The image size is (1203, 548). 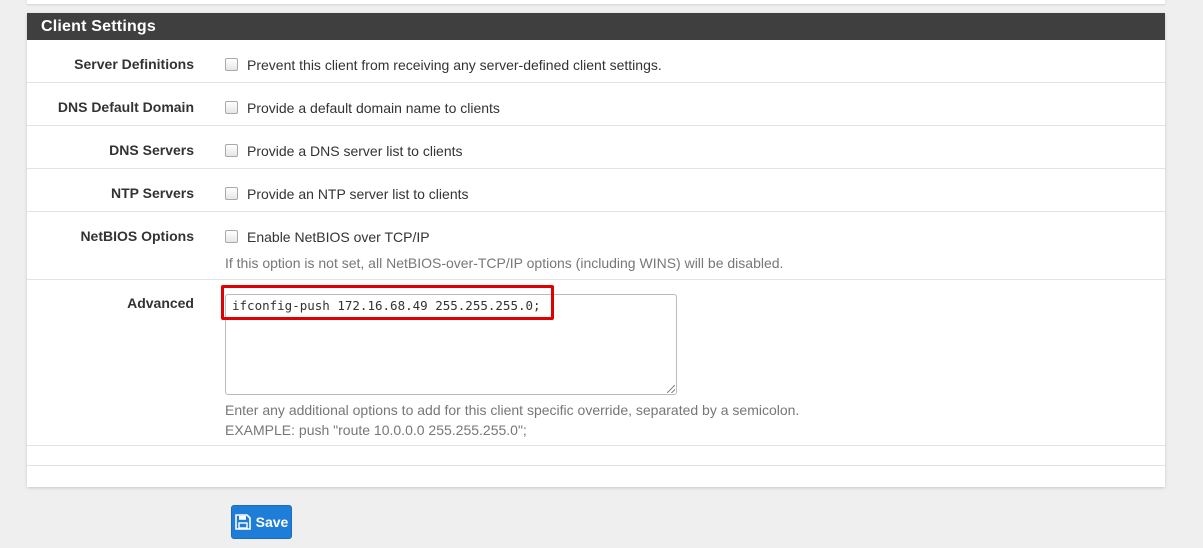 I want to click on save-button: Save, so click(x=261, y=522).